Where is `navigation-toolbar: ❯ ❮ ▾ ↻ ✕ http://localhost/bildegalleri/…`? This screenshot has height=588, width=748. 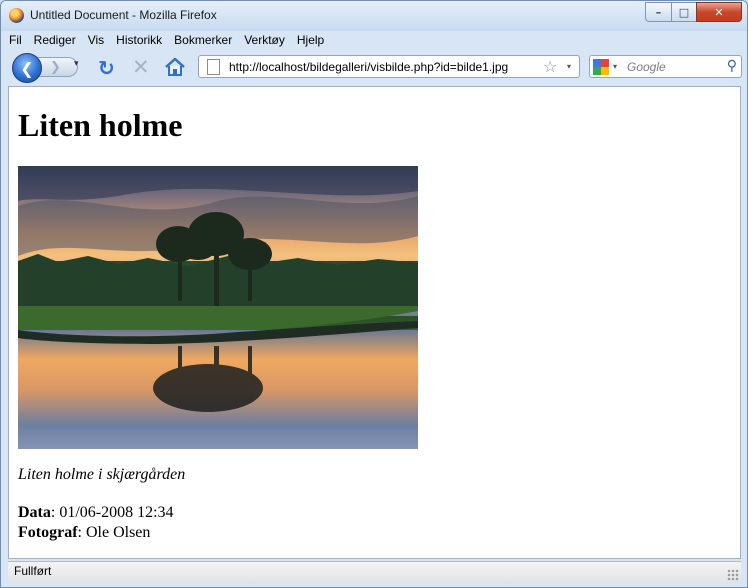 navigation-toolbar: ❯ ❮ ▾ ↻ ✕ http://localhost/bildegalleri/… is located at coordinates (375, 68).